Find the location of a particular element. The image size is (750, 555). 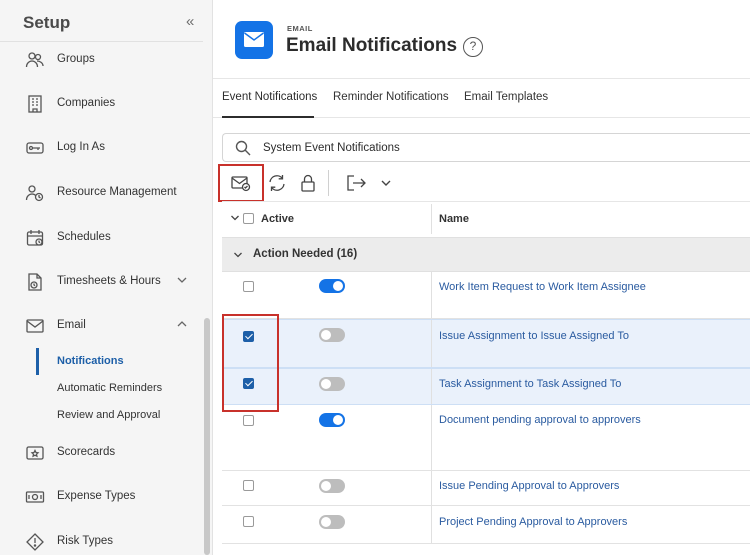

chevron-up-icon is located at coordinates (182, 324).